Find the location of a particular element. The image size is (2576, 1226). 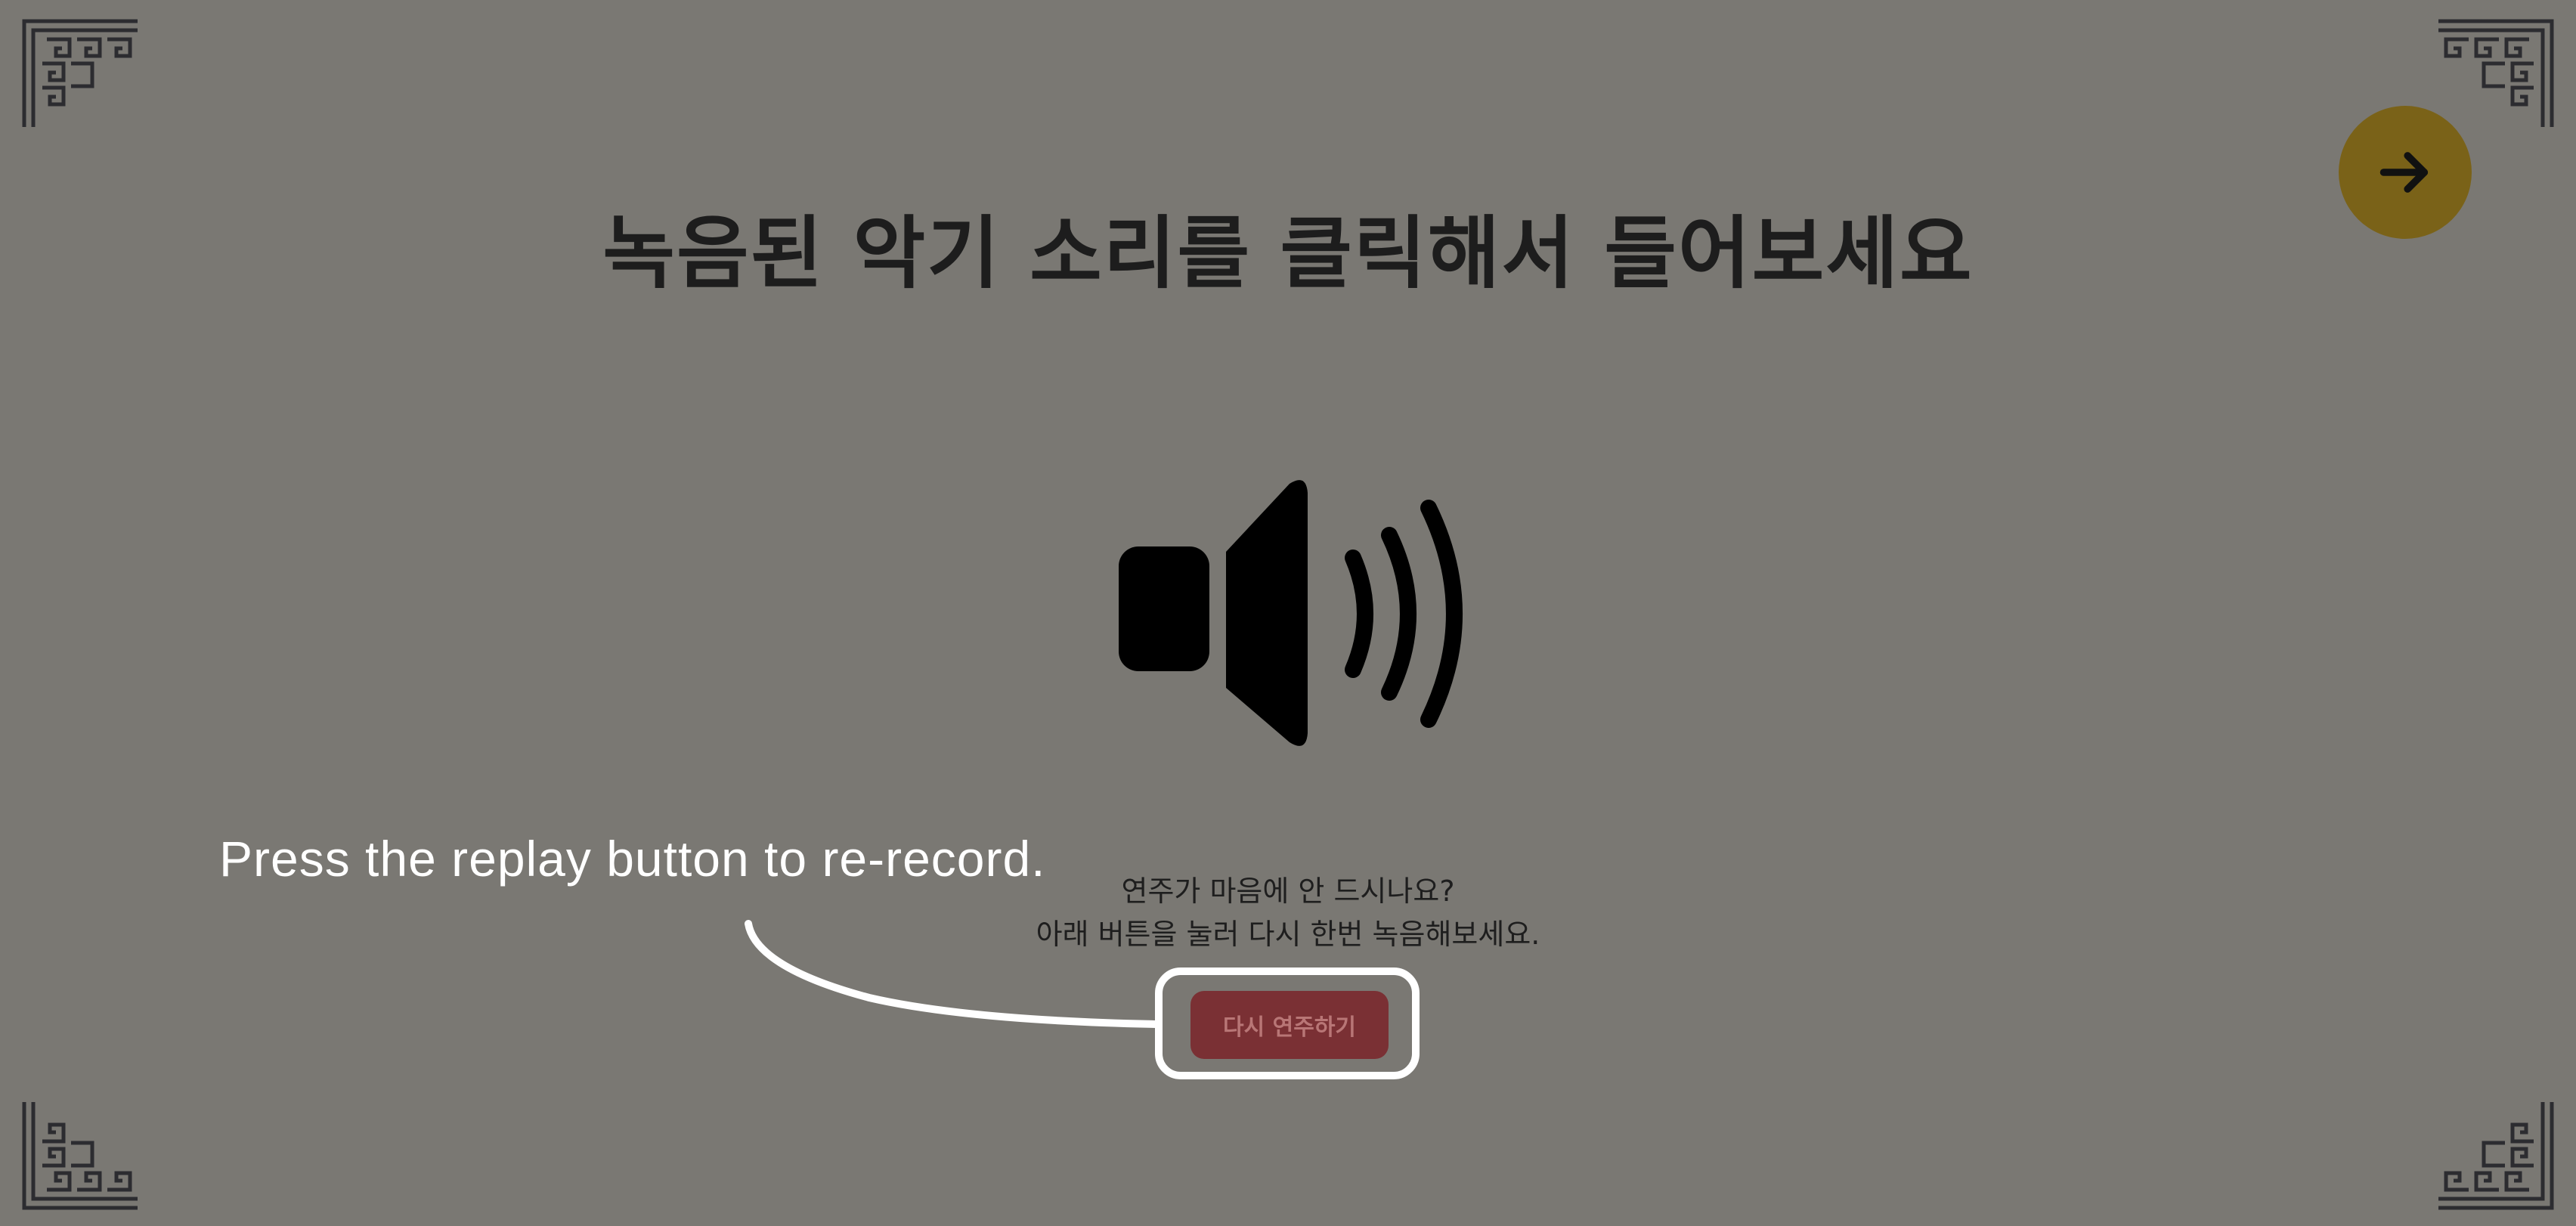

corner-ornament-top-right is located at coordinates (2495, 70).